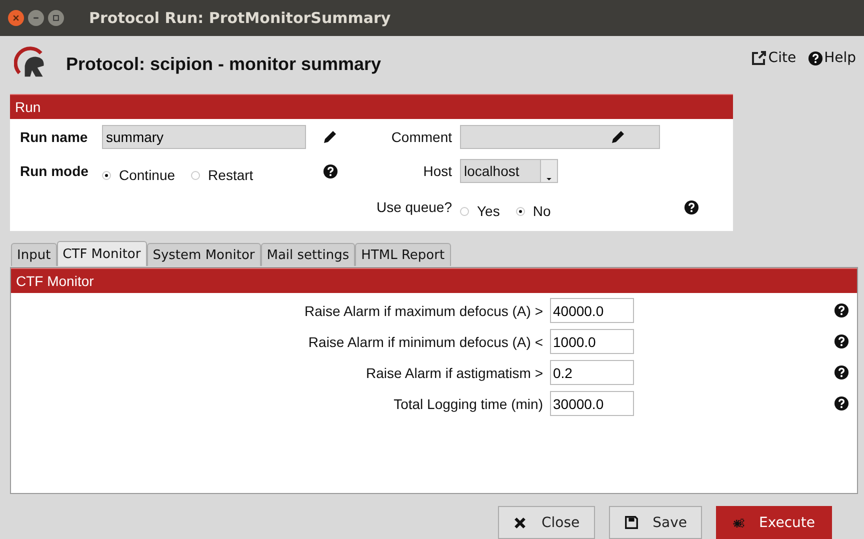  I want to click on host-dropdown: localhost, so click(509, 171).